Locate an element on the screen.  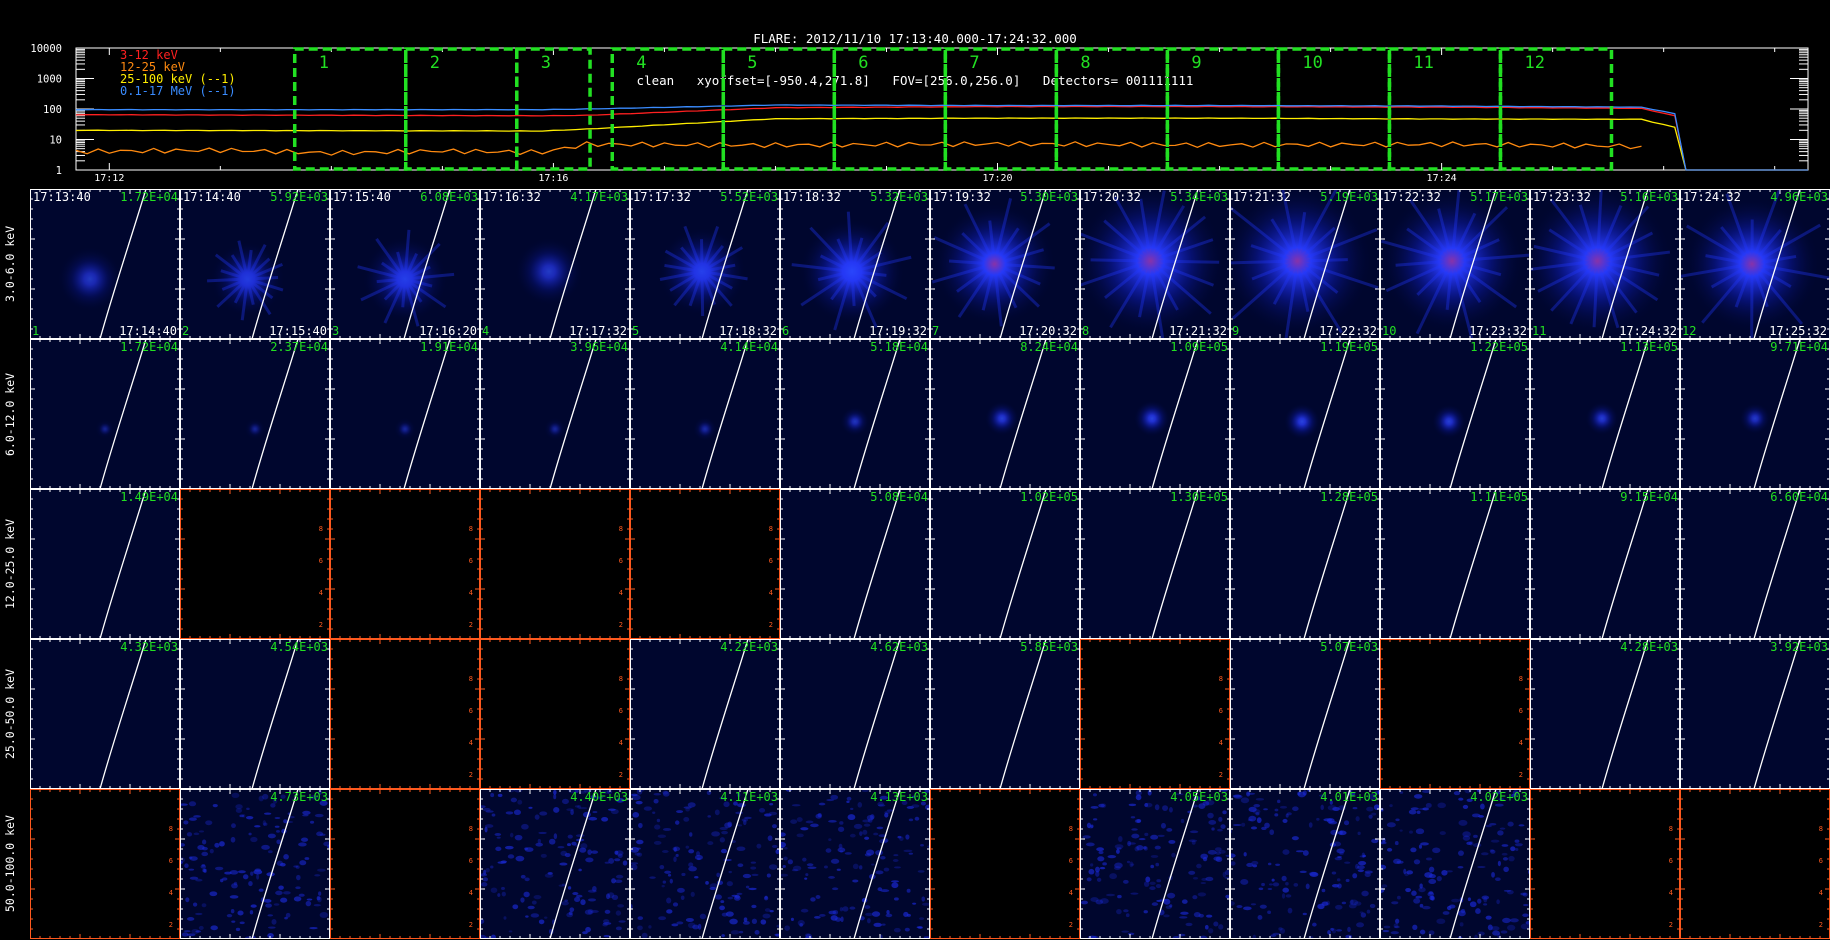
image-panel: 5.17E+03 17:22:32 17:23:32 10 is located at coordinates (1455, 264).